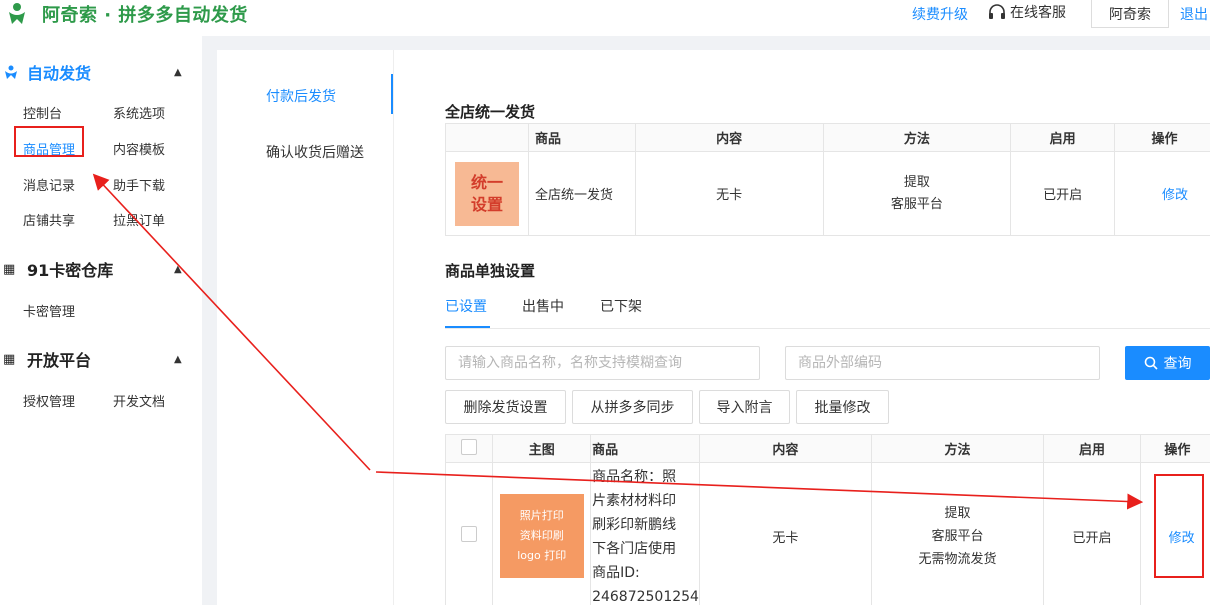 The height and width of the screenshot is (605, 1210). I want to click on col-header-thumb, so click(487, 137).